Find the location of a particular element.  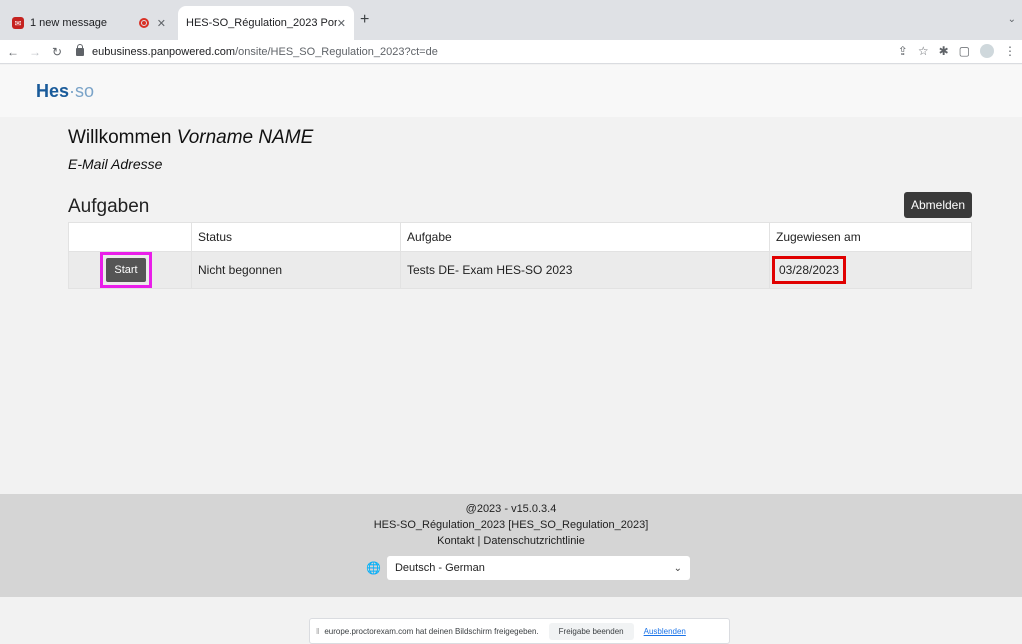

action-cell: Start is located at coordinates (130, 270).